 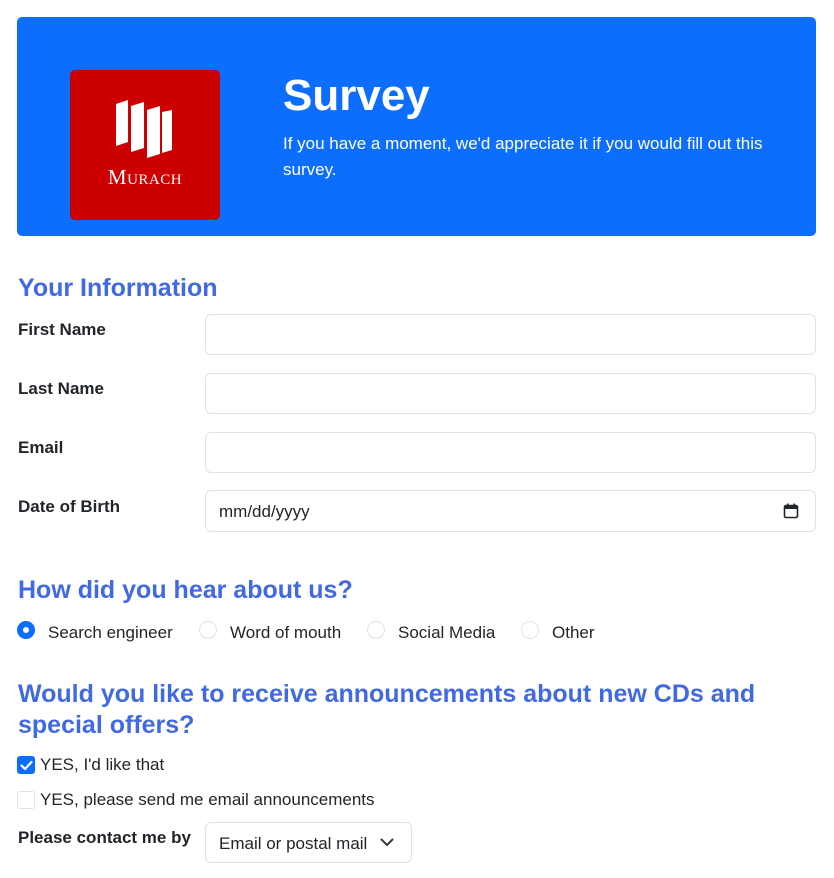 What do you see at coordinates (387, 842) in the screenshot?
I see `chevron-down-icon` at bounding box center [387, 842].